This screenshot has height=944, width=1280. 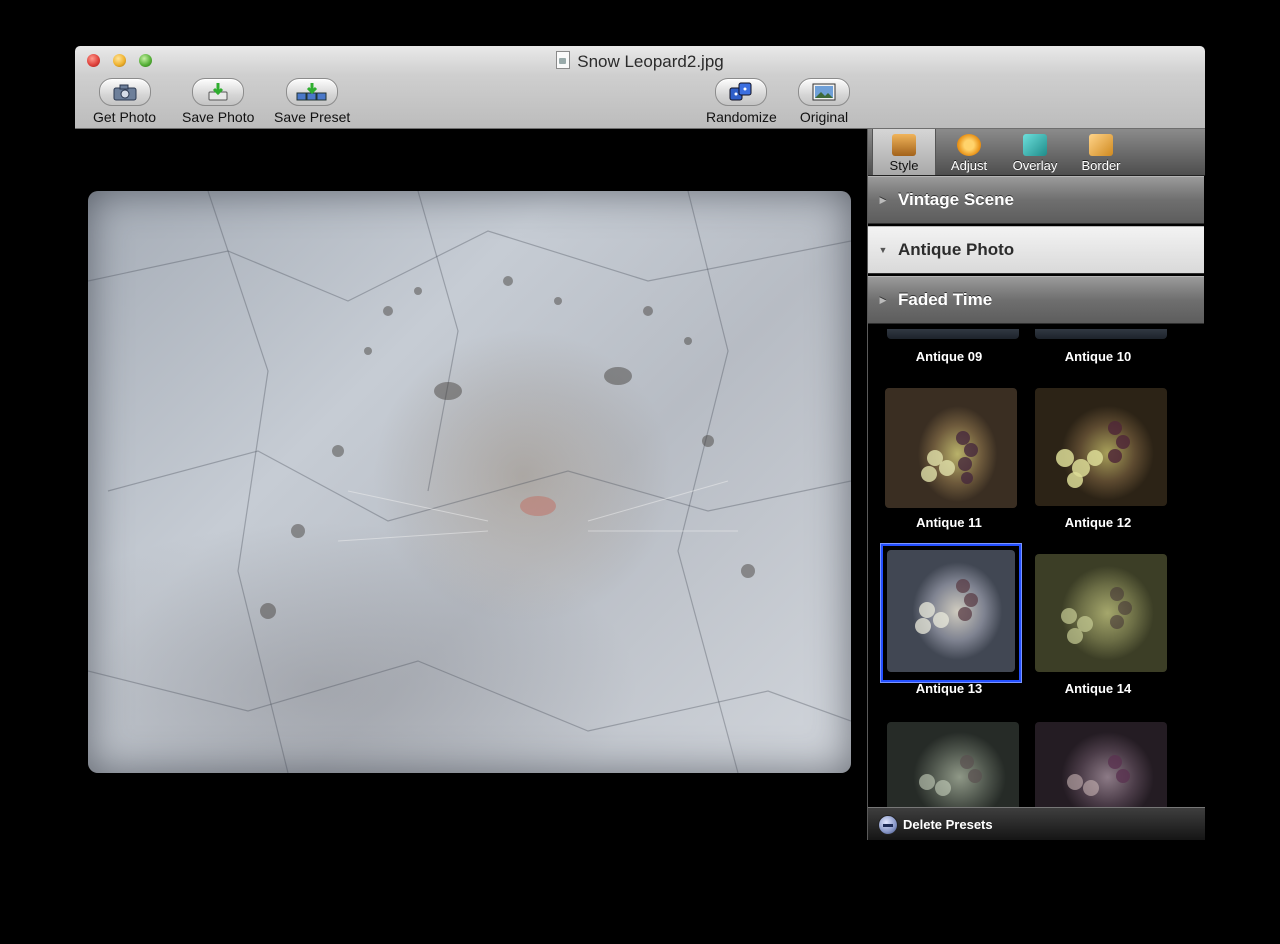 What do you see at coordinates (949, 688) in the screenshot?
I see `preset-antique-13-label: Antique 13` at bounding box center [949, 688].